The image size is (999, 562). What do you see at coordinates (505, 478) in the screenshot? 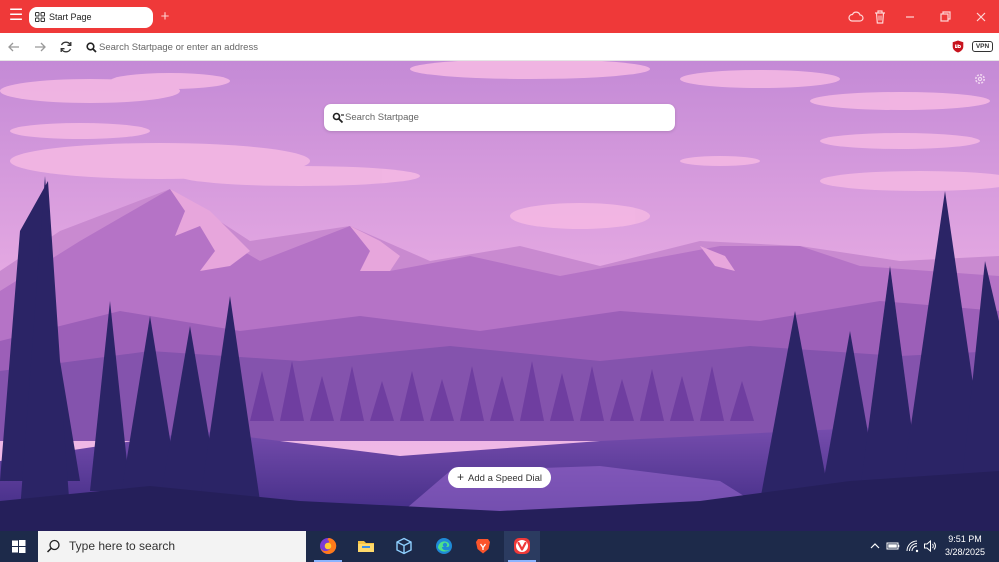
I see `add-speed-dial-label: Add a Speed Dial` at bounding box center [505, 478].